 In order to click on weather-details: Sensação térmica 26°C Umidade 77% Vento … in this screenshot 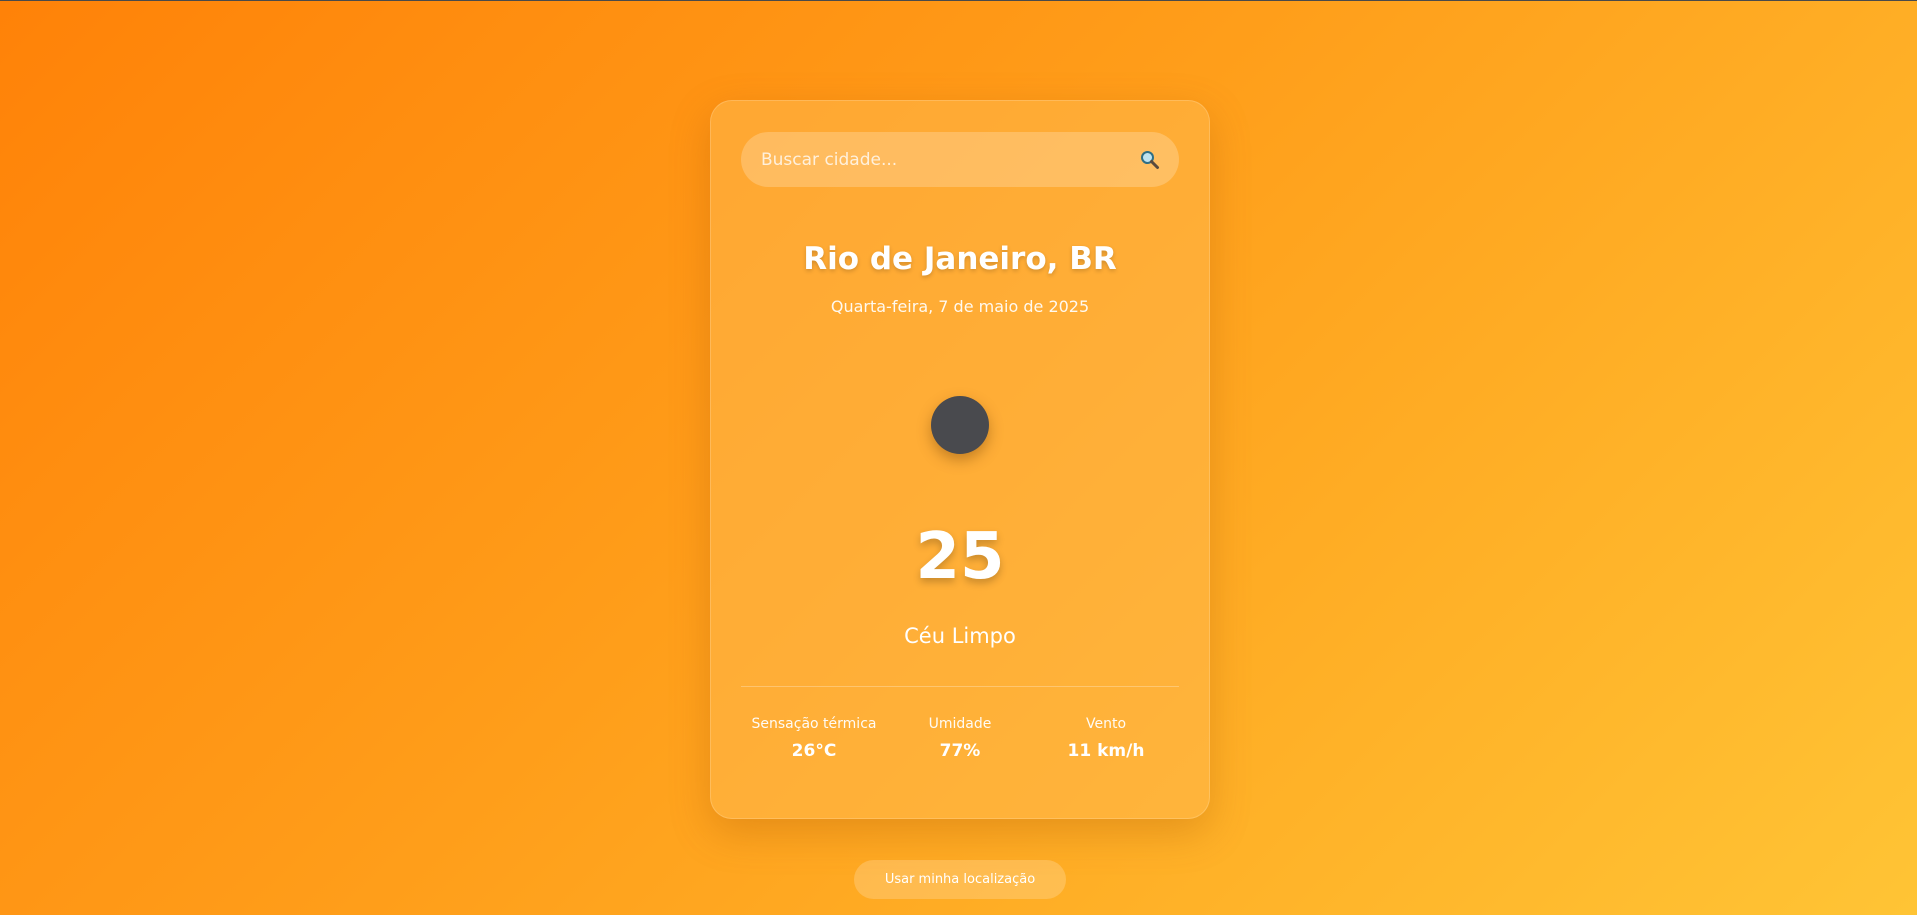, I will do `click(960, 738)`.